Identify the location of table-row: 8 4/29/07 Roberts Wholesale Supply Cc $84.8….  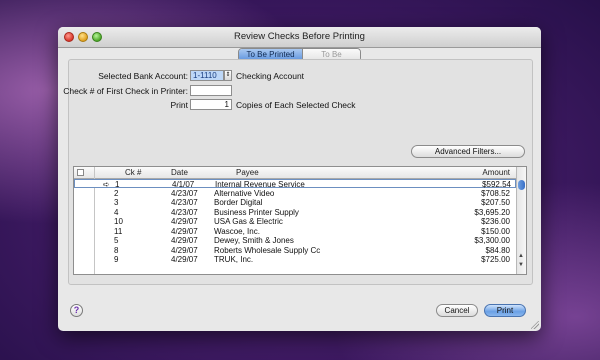
(295, 250).